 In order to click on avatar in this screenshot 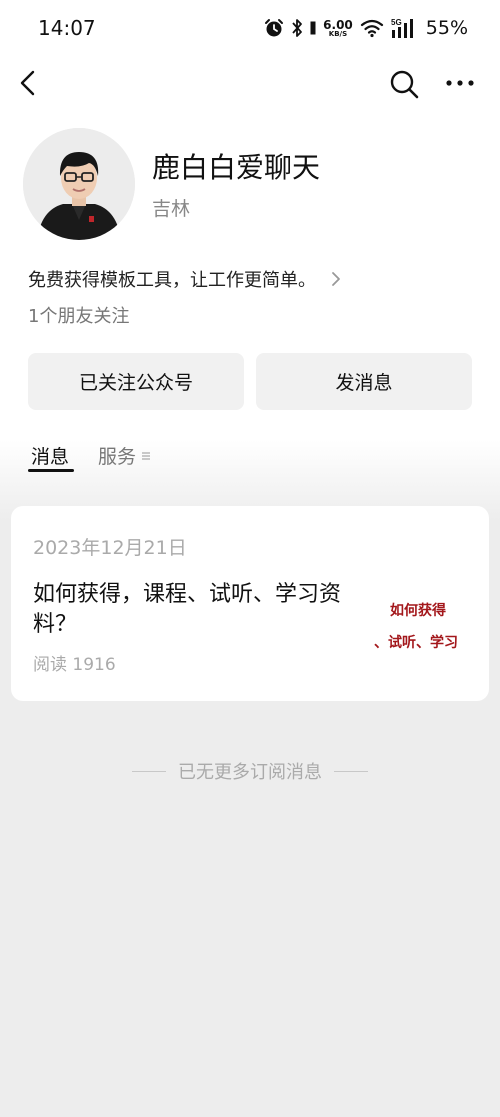, I will do `click(79, 184)`.